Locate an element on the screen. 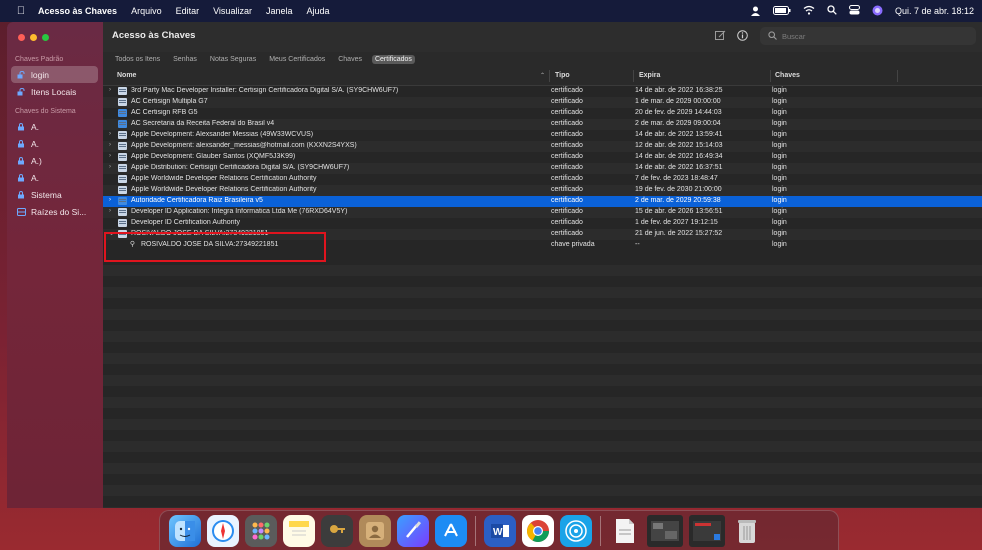 The height and width of the screenshot is (550, 982). notes-icon is located at coordinates (299, 530).